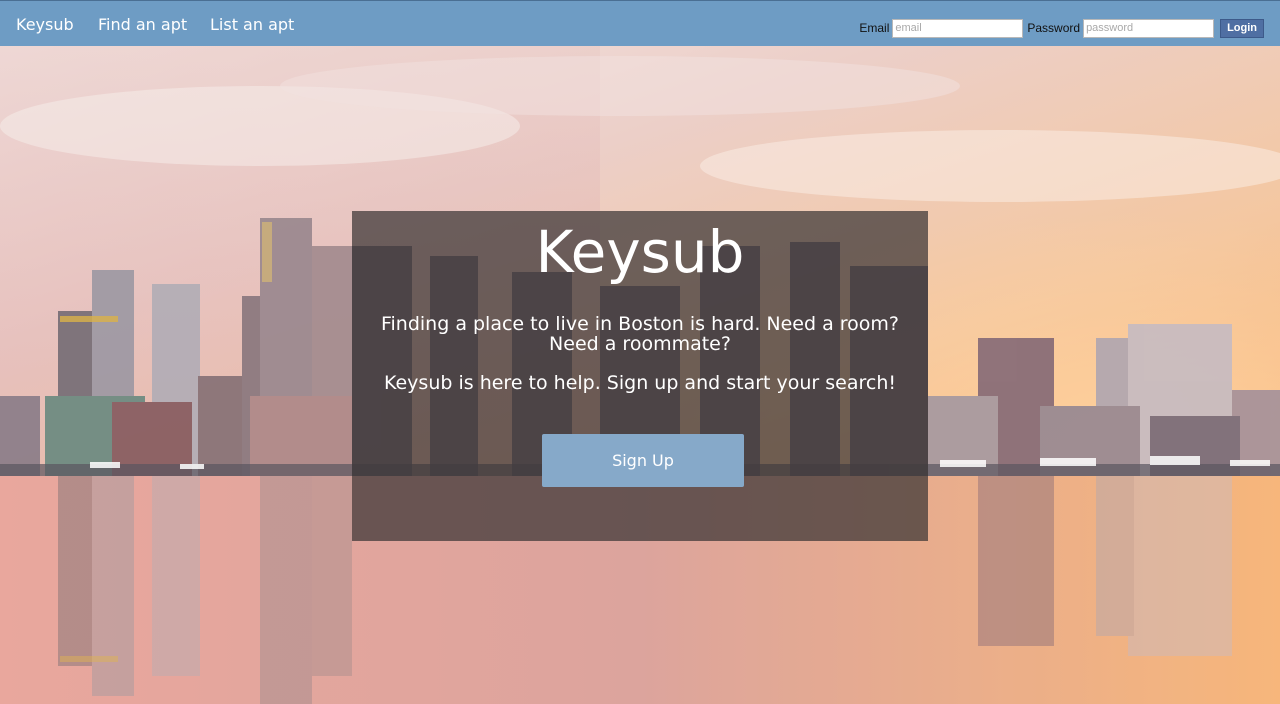  Describe the element at coordinates (1242, 28) in the screenshot. I see `login-button: Login` at that location.